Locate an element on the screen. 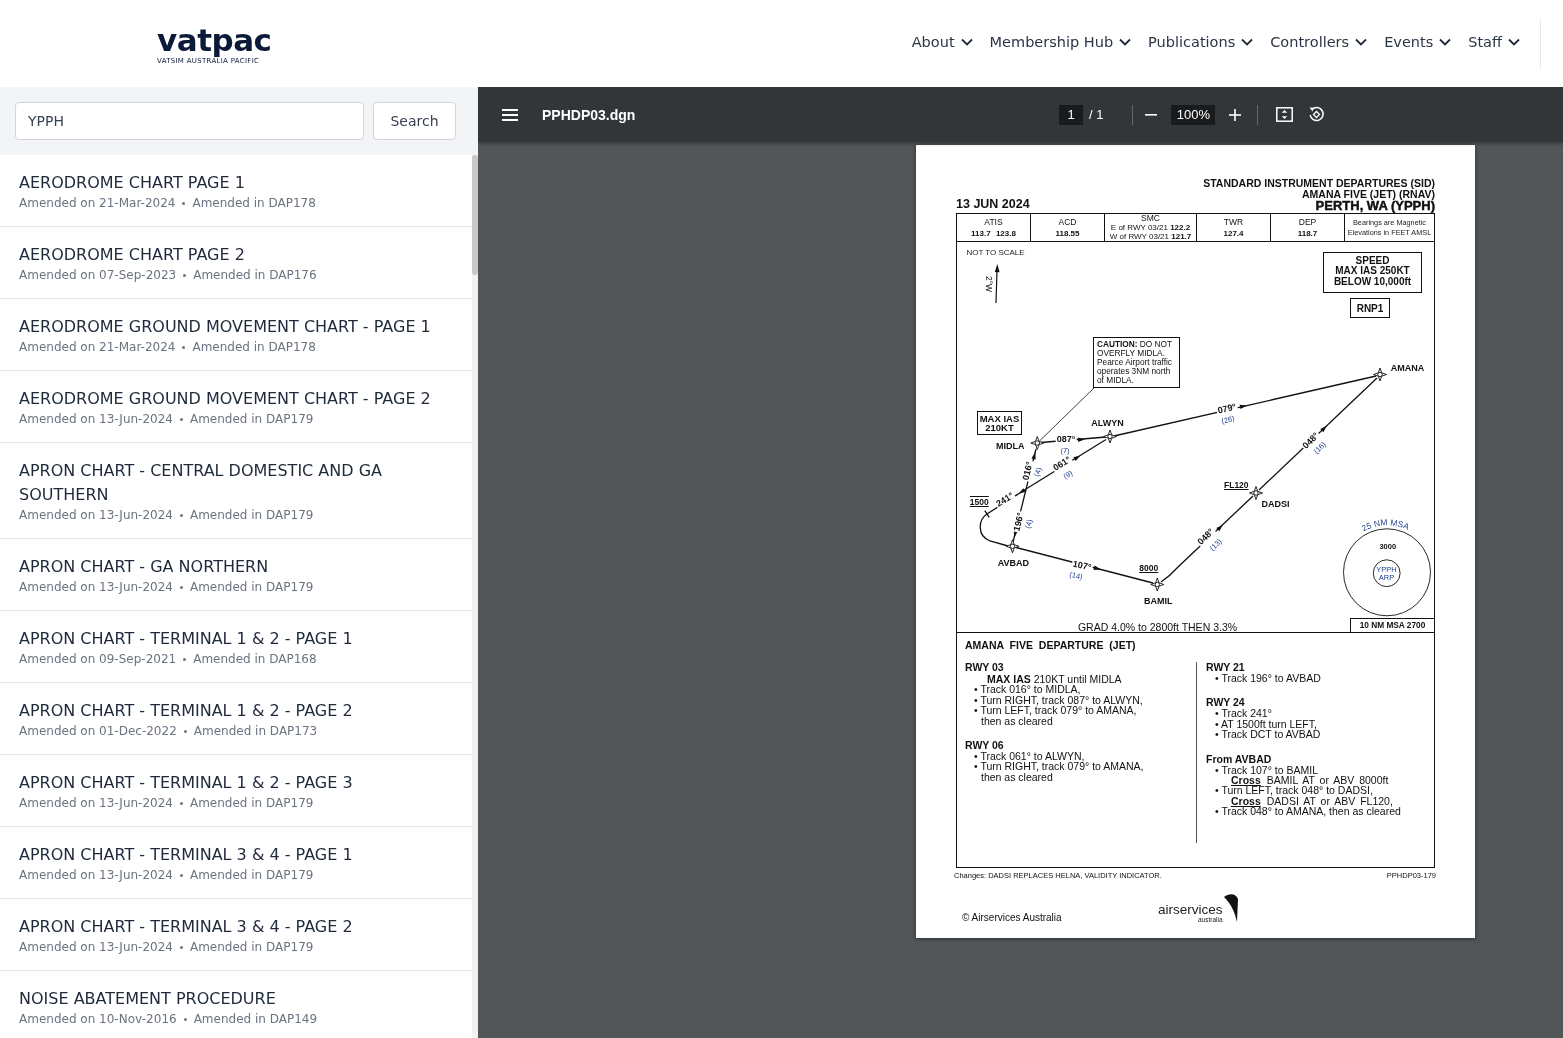 Image resolution: width=1563 pixels, height=1038 pixels. search-field: YPPH is located at coordinates (189, 121).